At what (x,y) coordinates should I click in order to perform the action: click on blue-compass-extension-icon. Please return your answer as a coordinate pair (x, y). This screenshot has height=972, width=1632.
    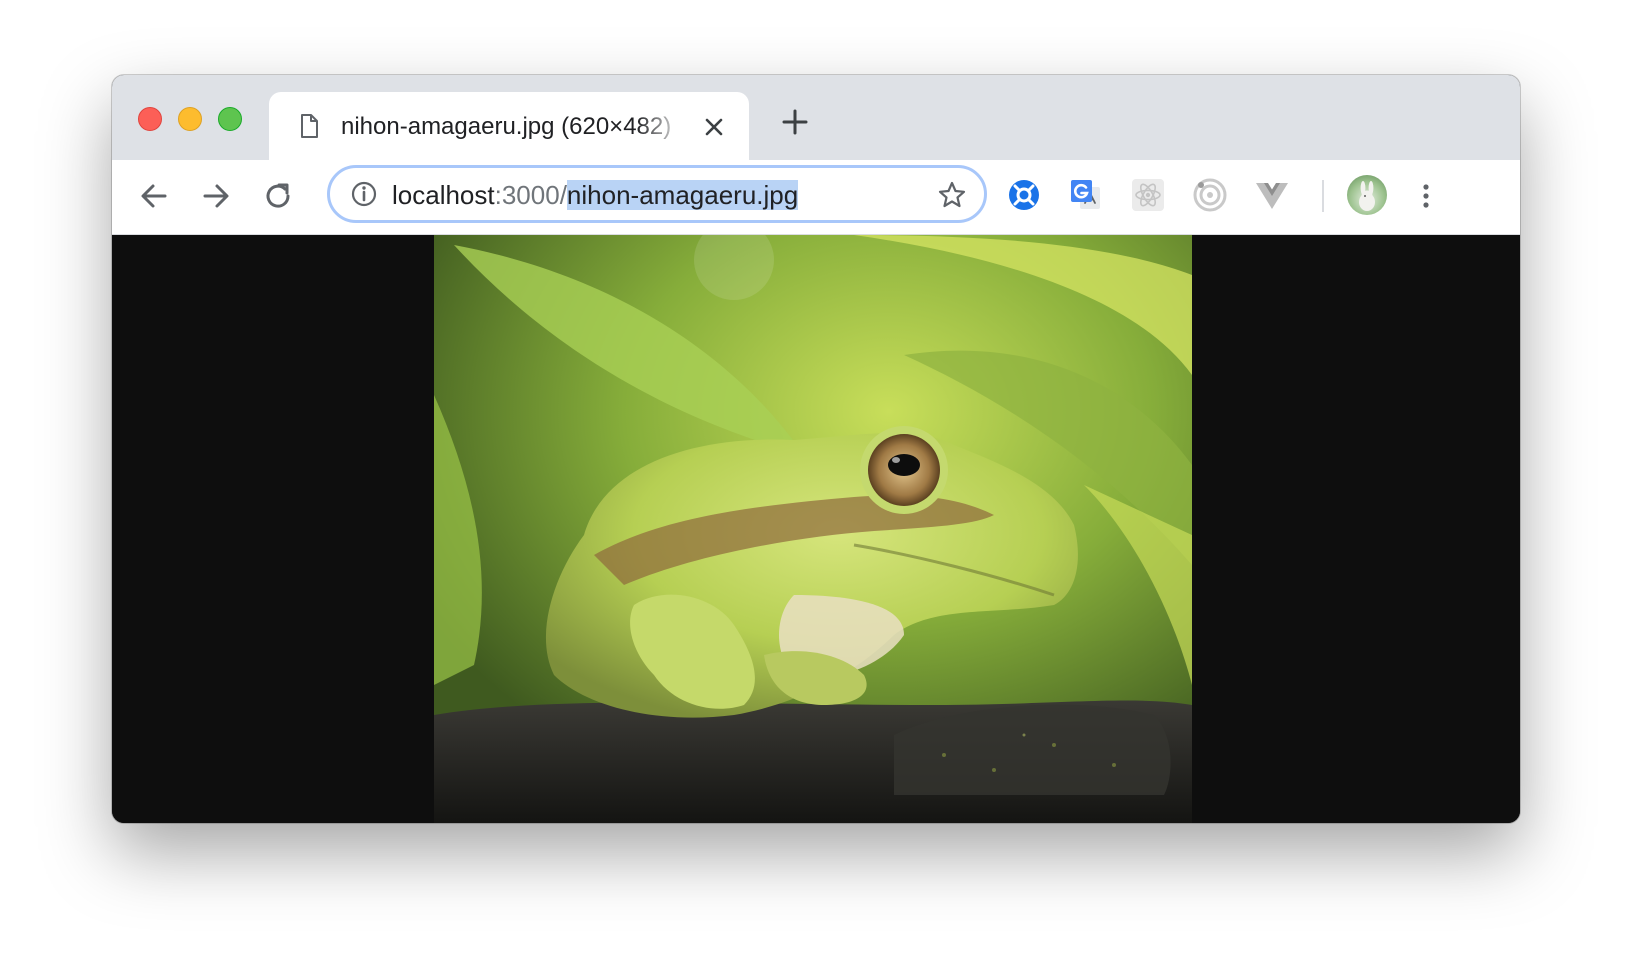
    Looking at the image, I should click on (1024, 195).